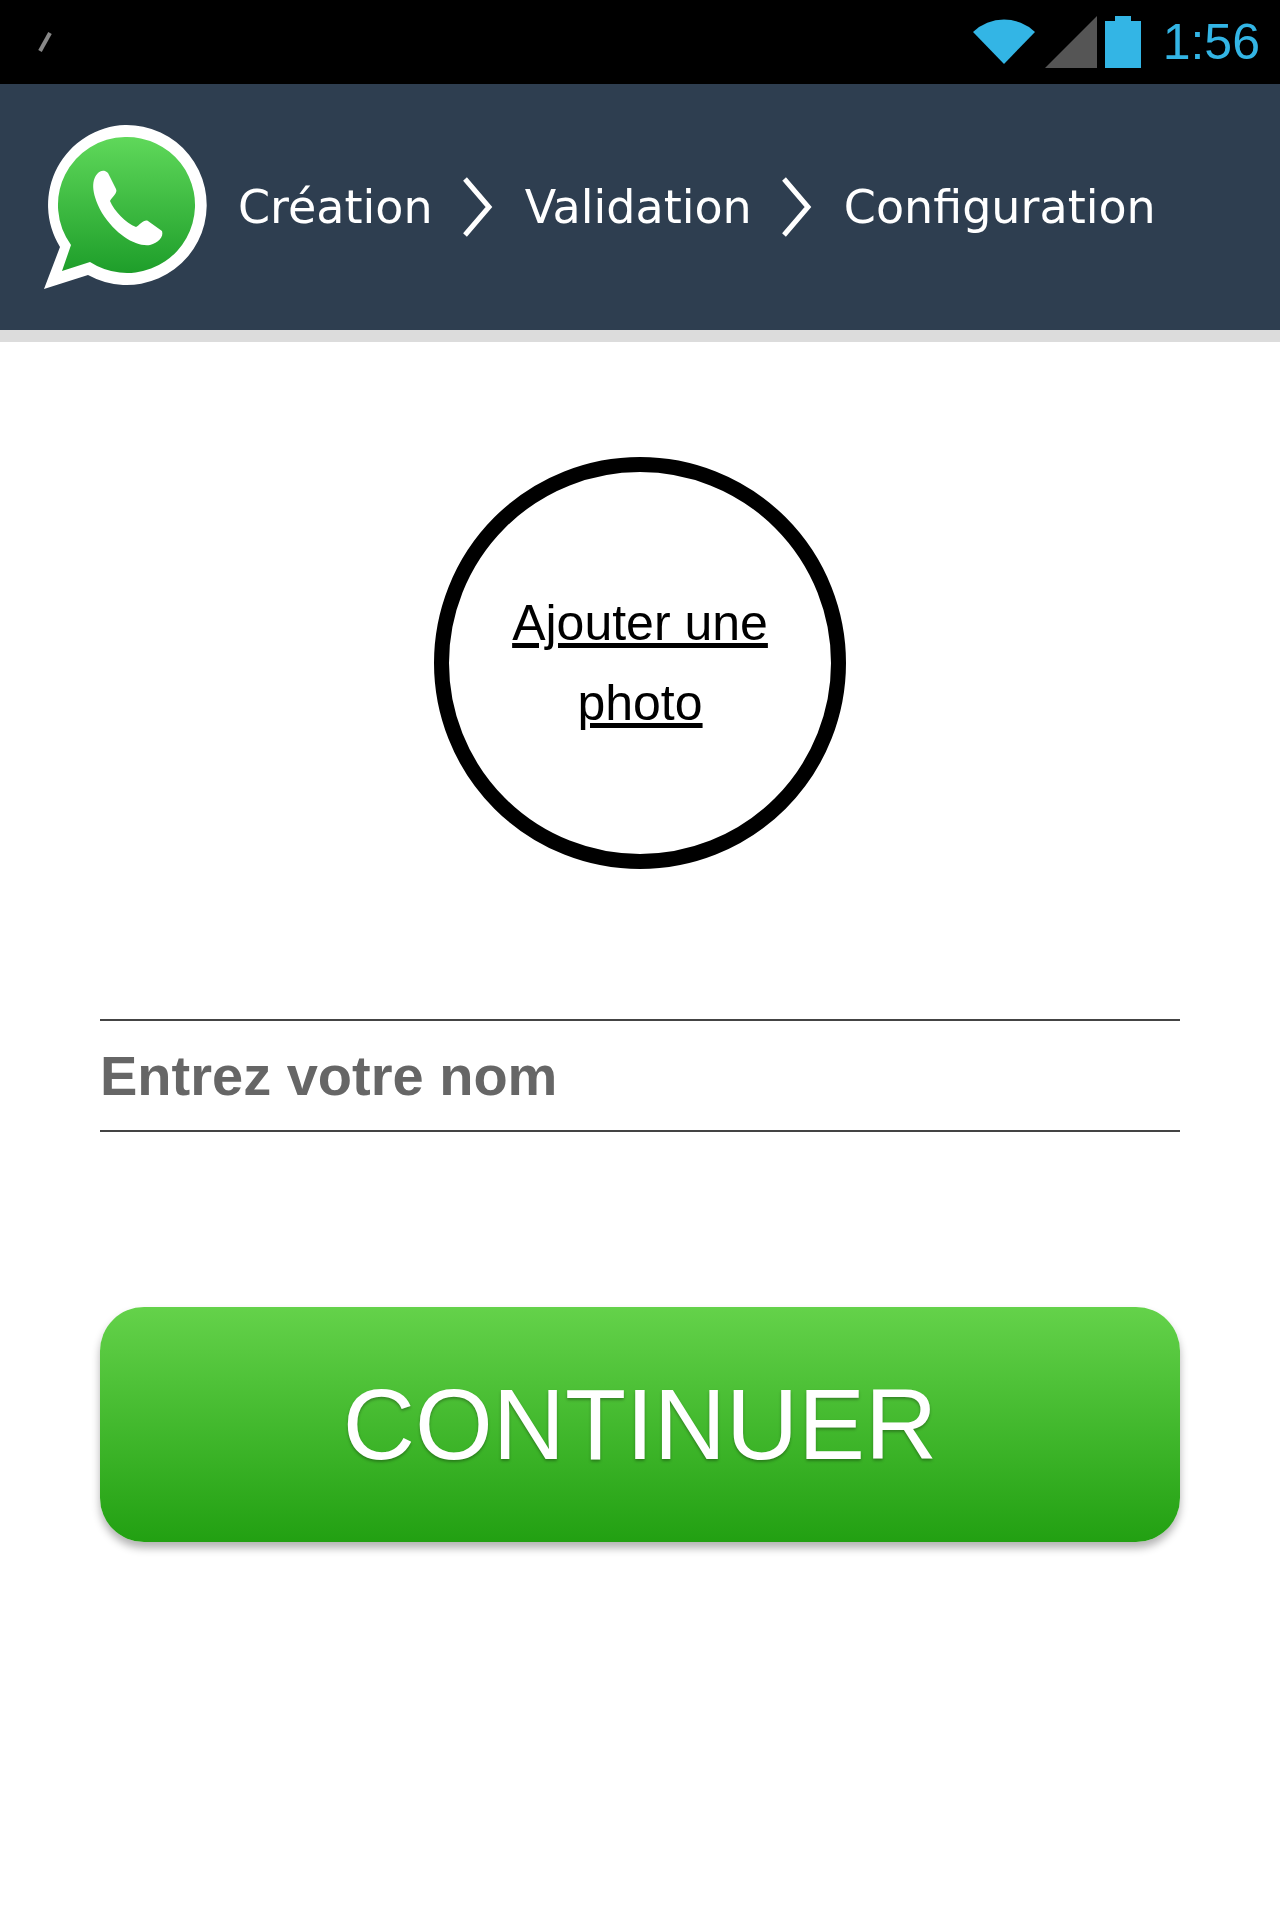 Image resolution: width=1280 pixels, height=1920 pixels. Describe the element at coordinates (640, 663) in the screenshot. I see `add-photo-button: Ajouter une photo` at that location.